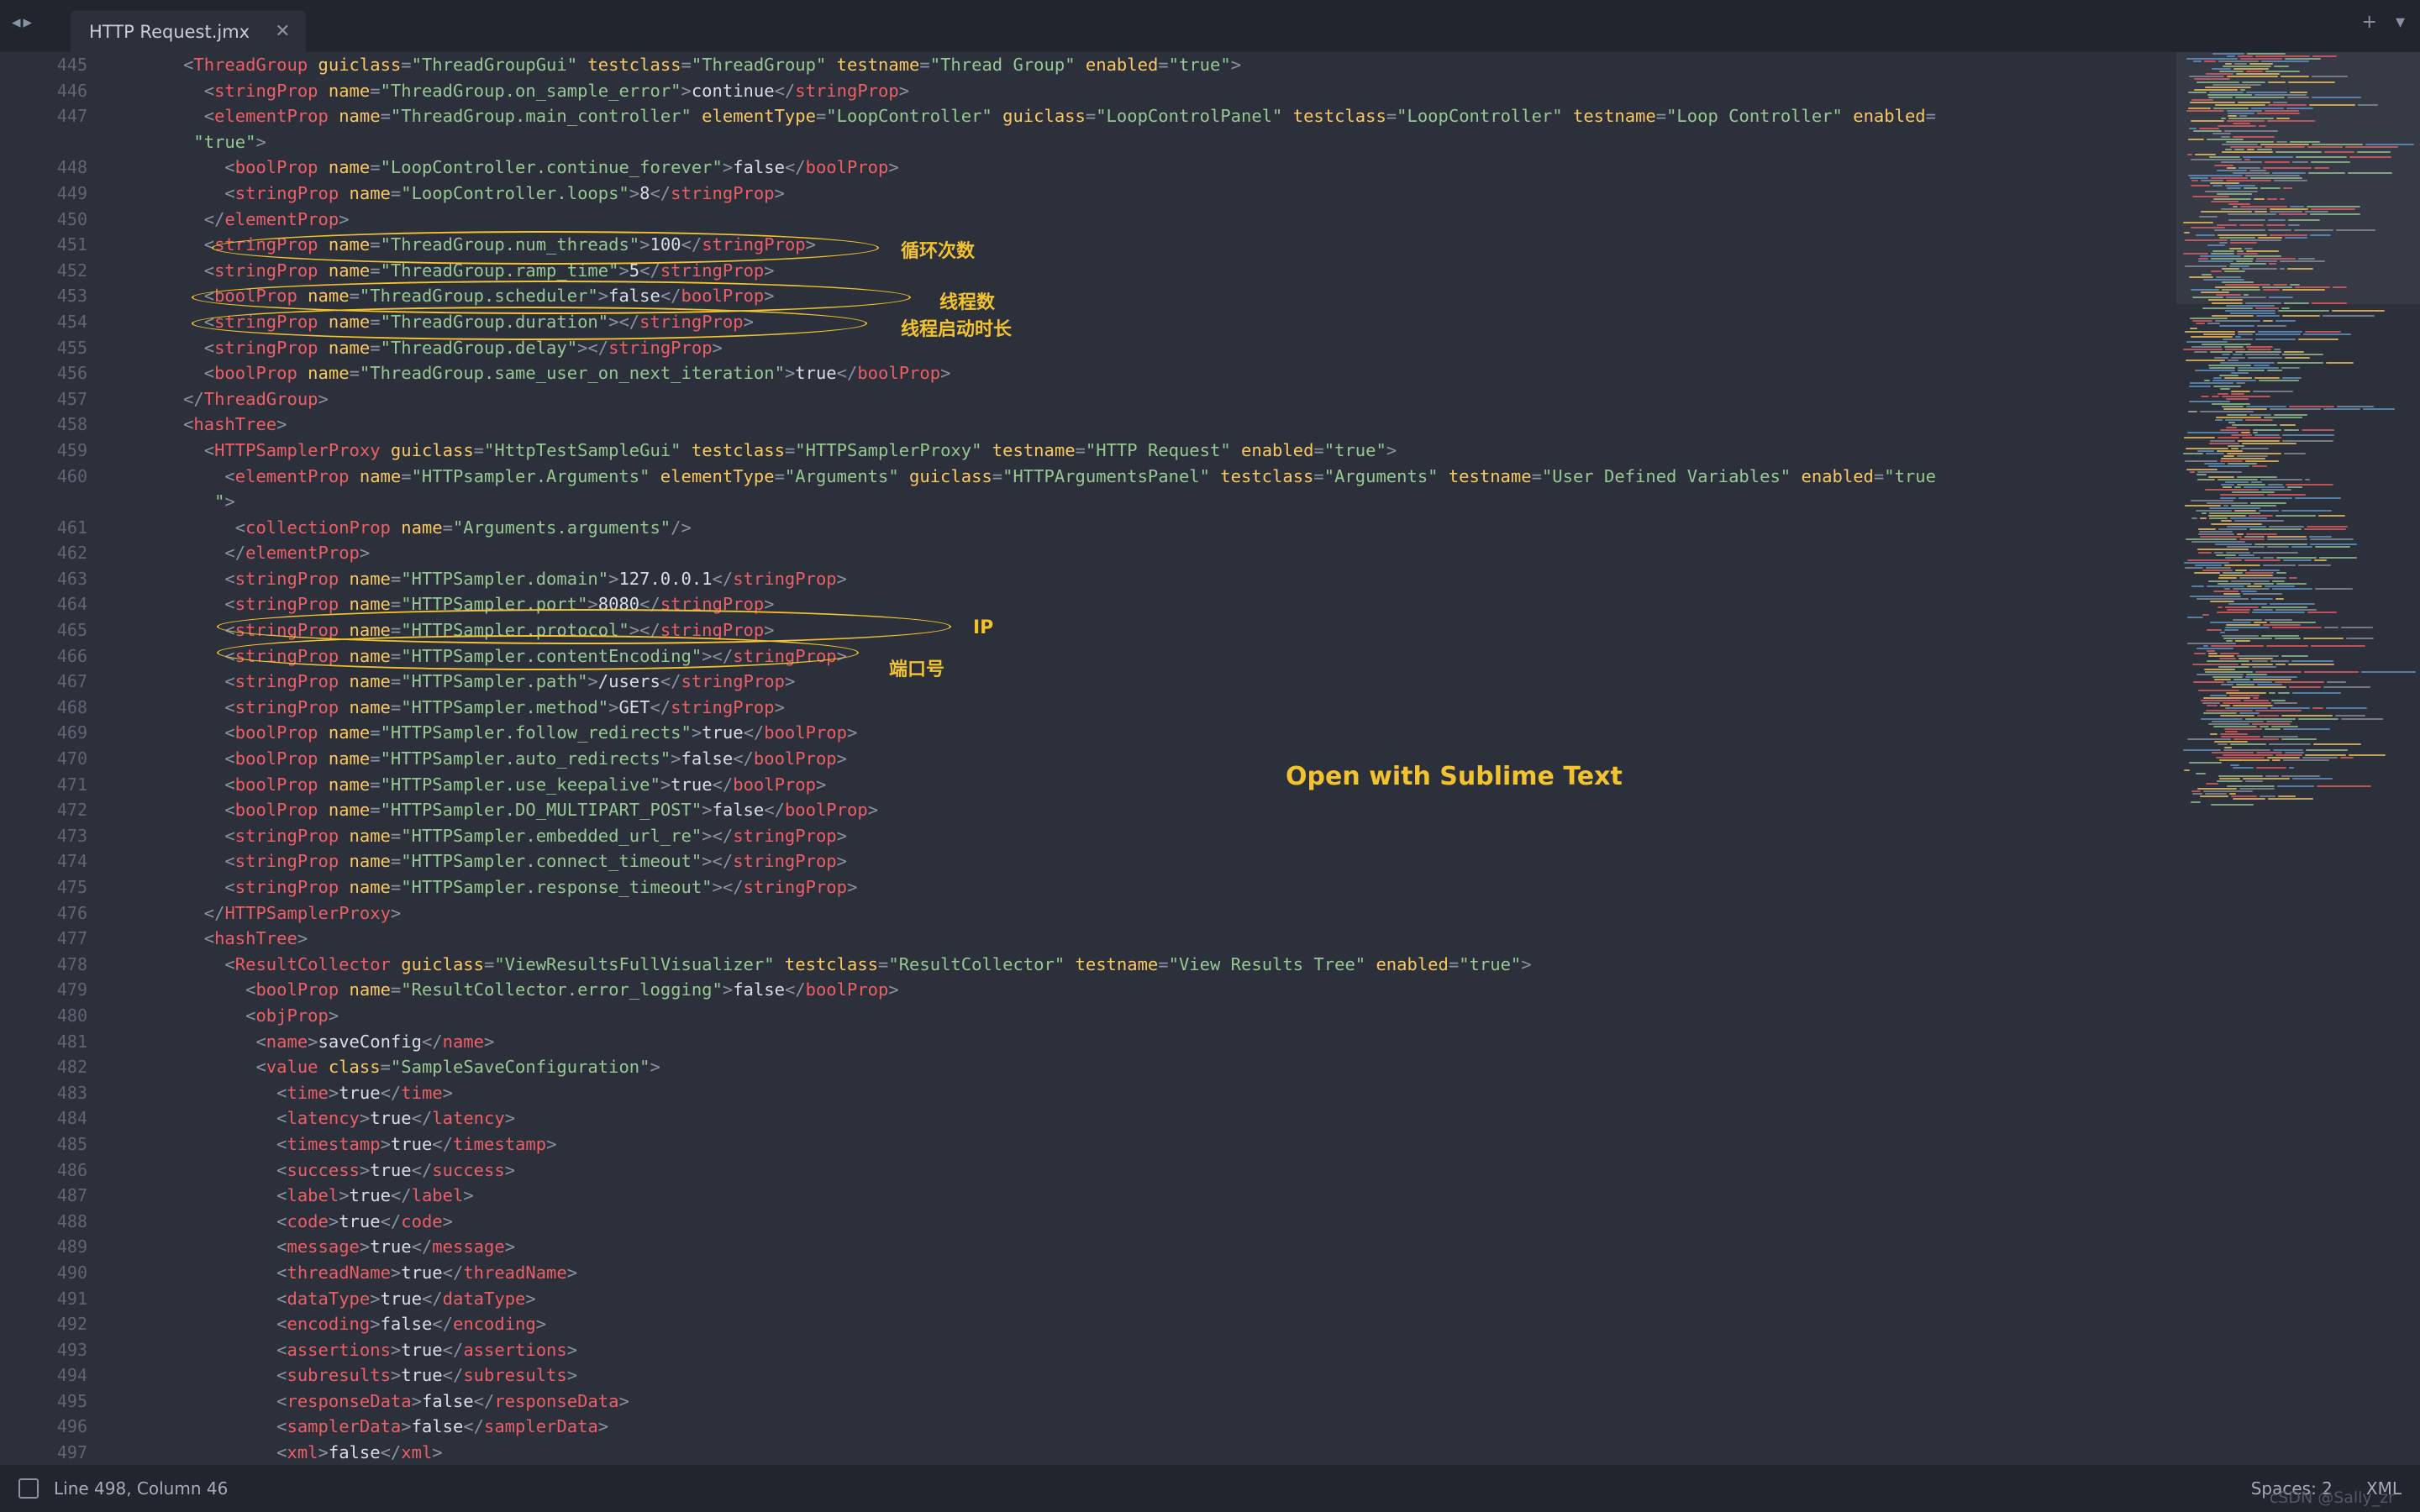  What do you see at coordinates (917, 669) in the screenshot?
I see `annotation-port: 端口号` at bounding box center [917, 669].